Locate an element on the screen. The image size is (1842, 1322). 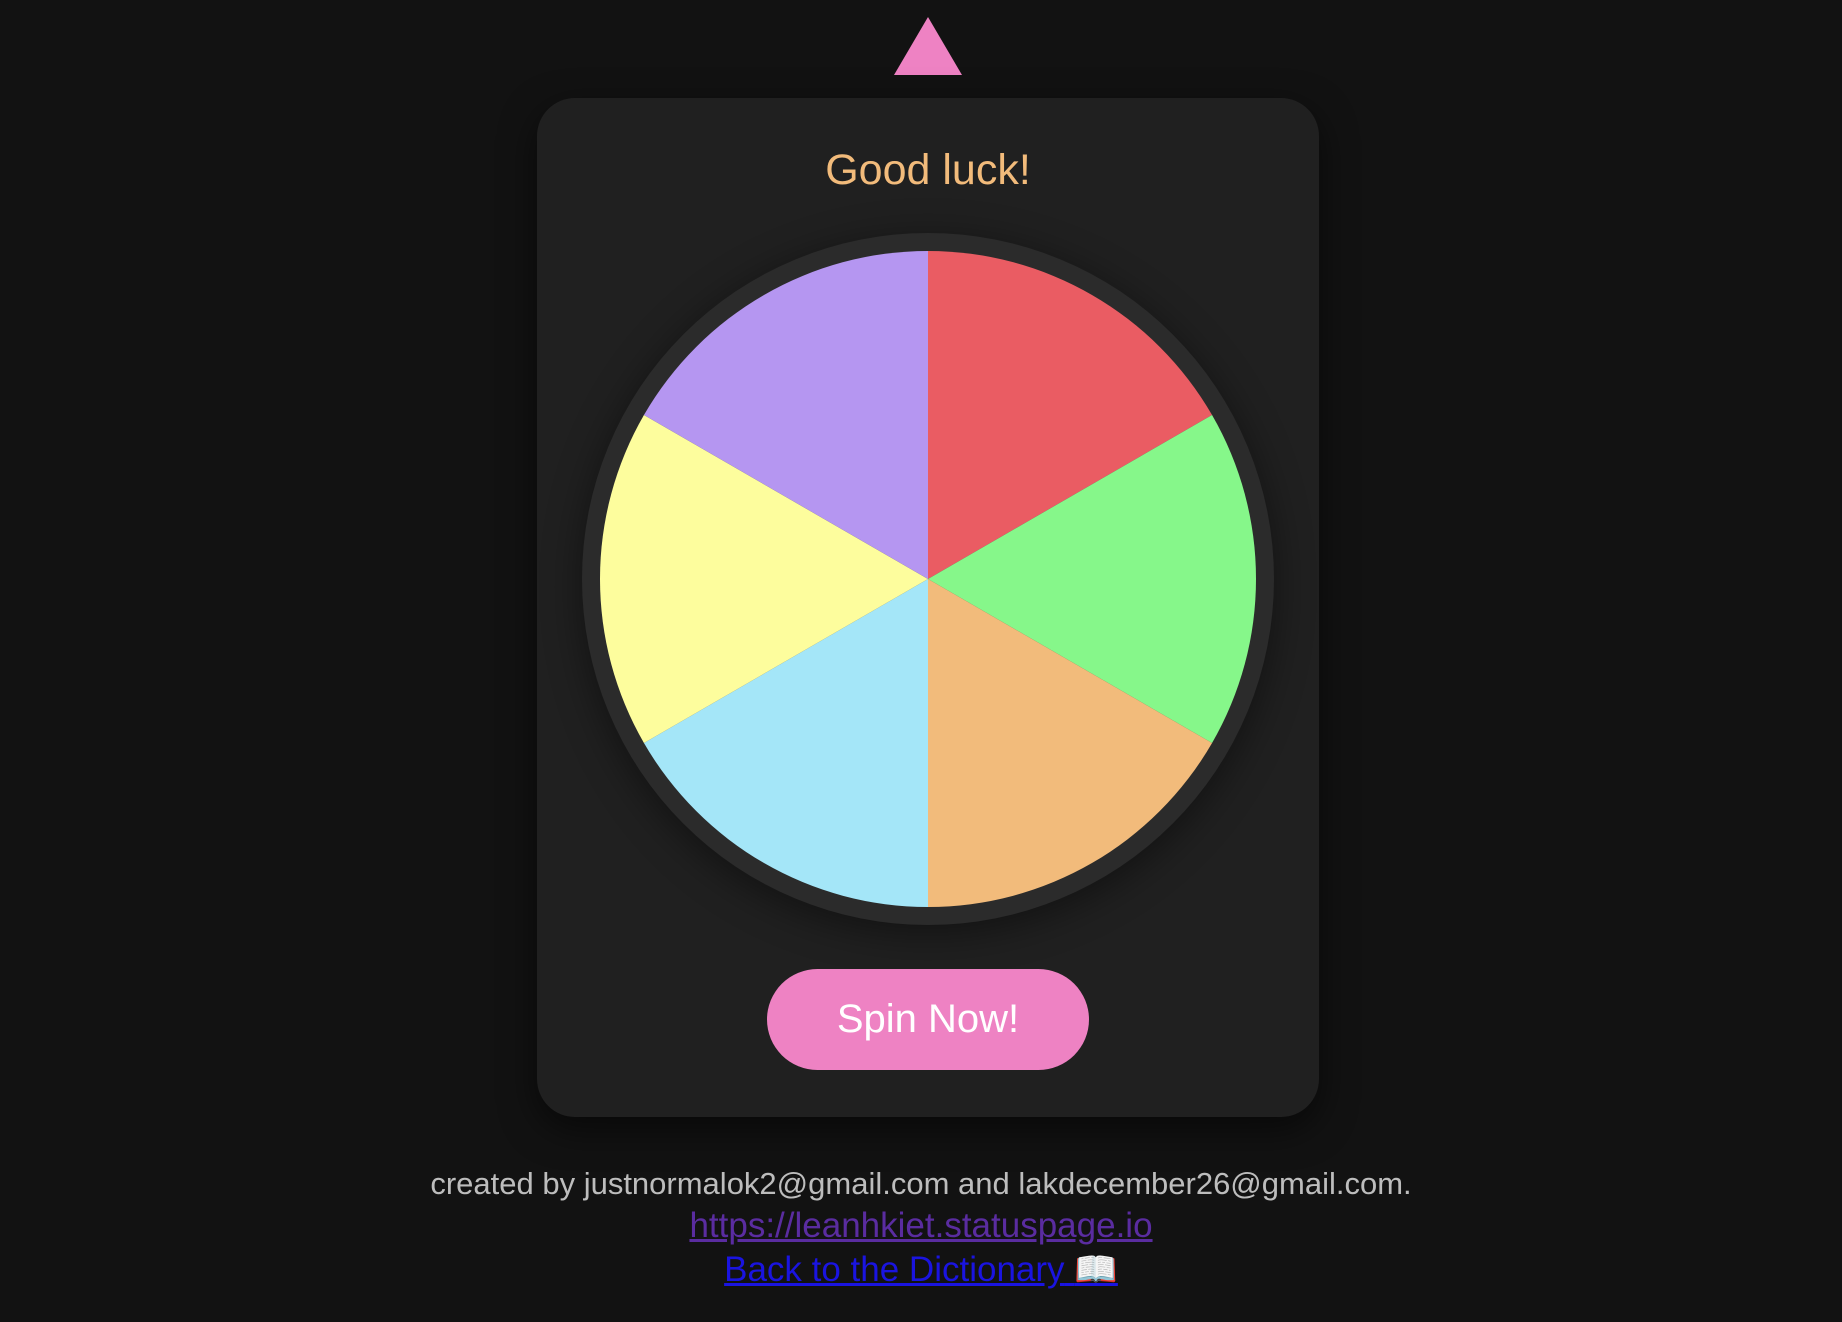
dictionary-link-label: Back to the Dictionary is located at coordinates (894, 1269).